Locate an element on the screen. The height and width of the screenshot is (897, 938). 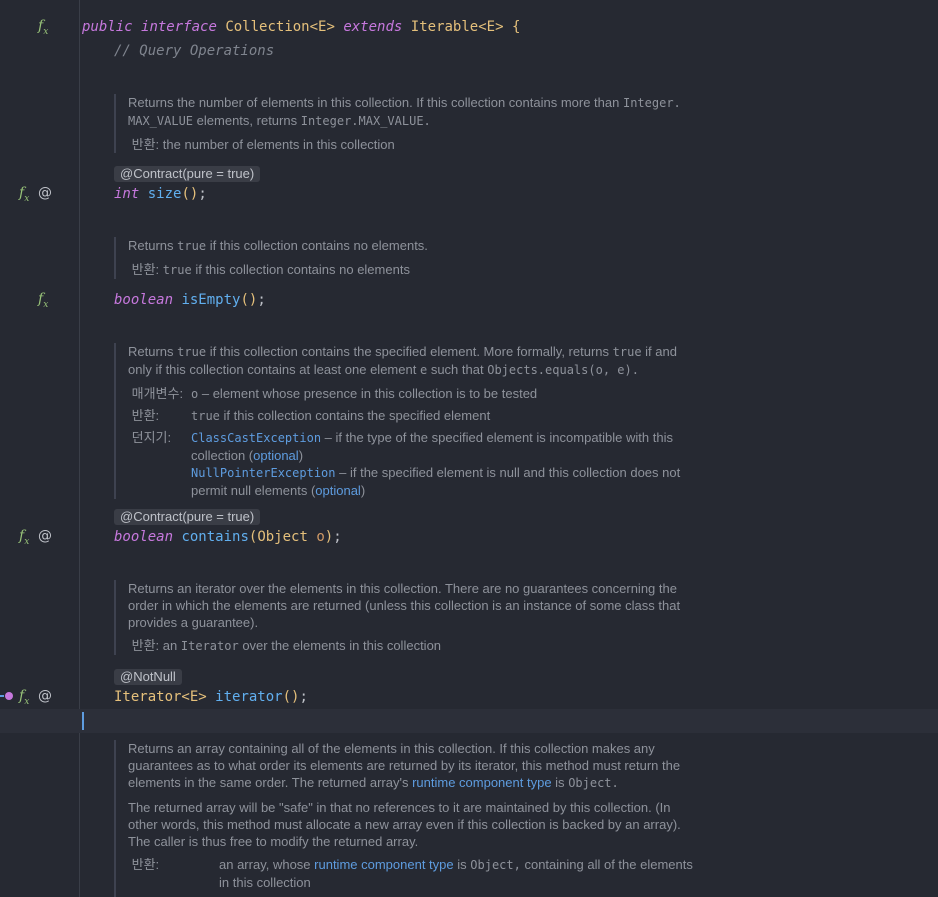
implementations-gutter-icon is located at coordinates (7, 696).